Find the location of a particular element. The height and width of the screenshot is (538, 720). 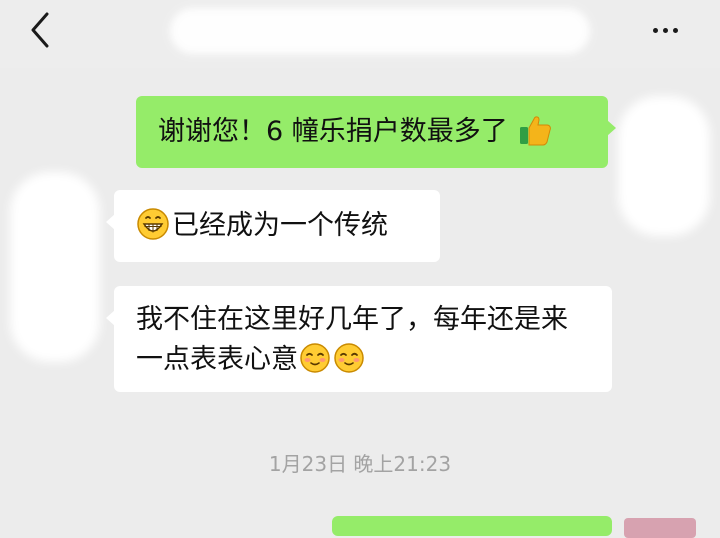

redacted-avatar-self is located at coordinates (664, 166).